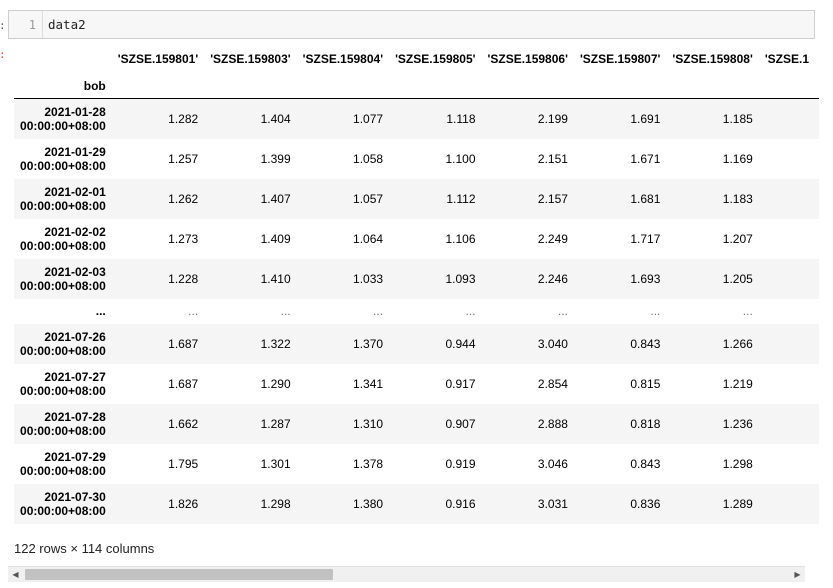 This screenshot has height=588, width=833. I want to click on index-name-row: bob, so click(416, 86).